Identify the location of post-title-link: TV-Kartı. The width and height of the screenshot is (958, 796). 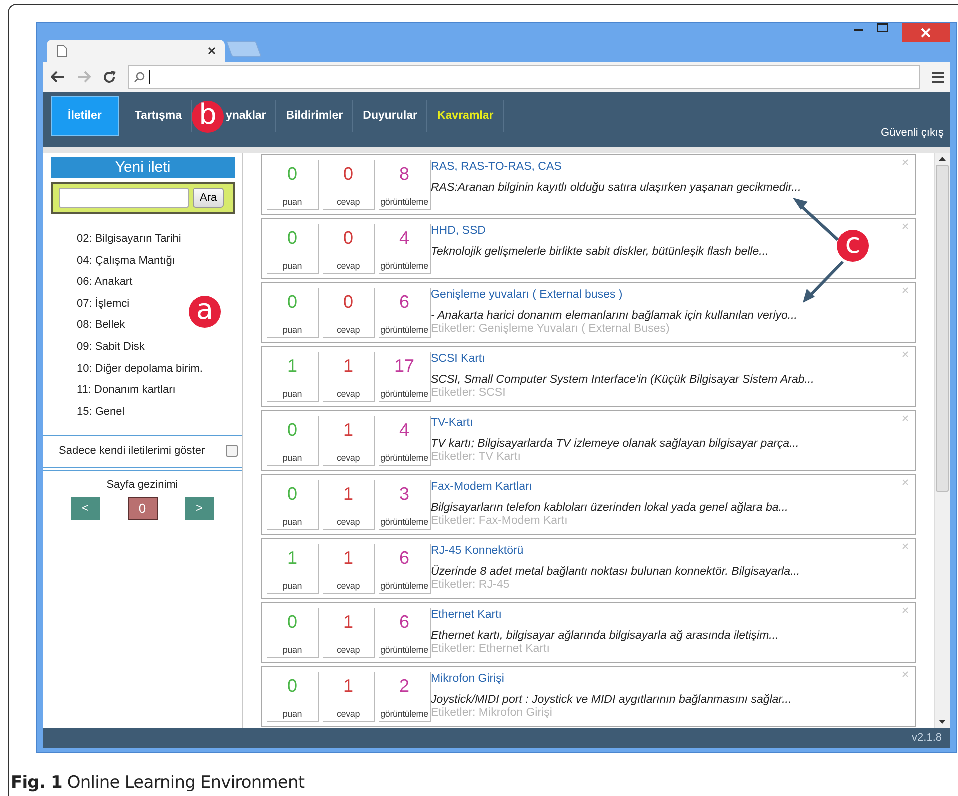
(452, 423).